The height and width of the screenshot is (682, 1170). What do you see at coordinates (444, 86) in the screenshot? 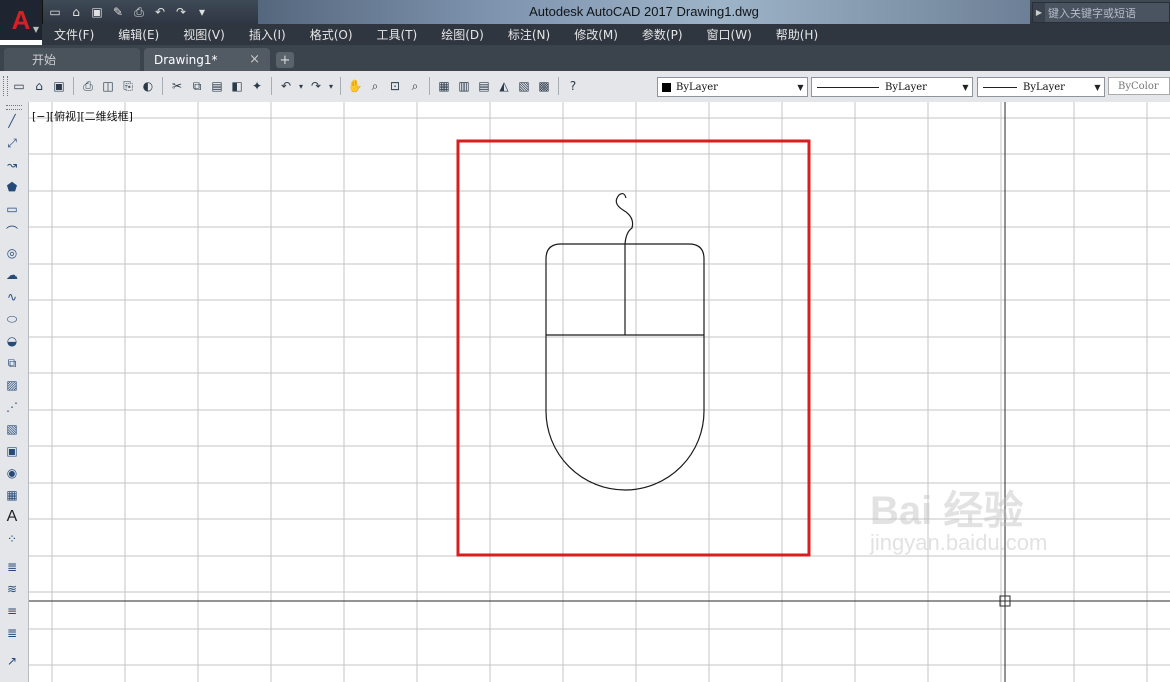
I see `properties-icon: ▦` at bounding box center [444, 86].